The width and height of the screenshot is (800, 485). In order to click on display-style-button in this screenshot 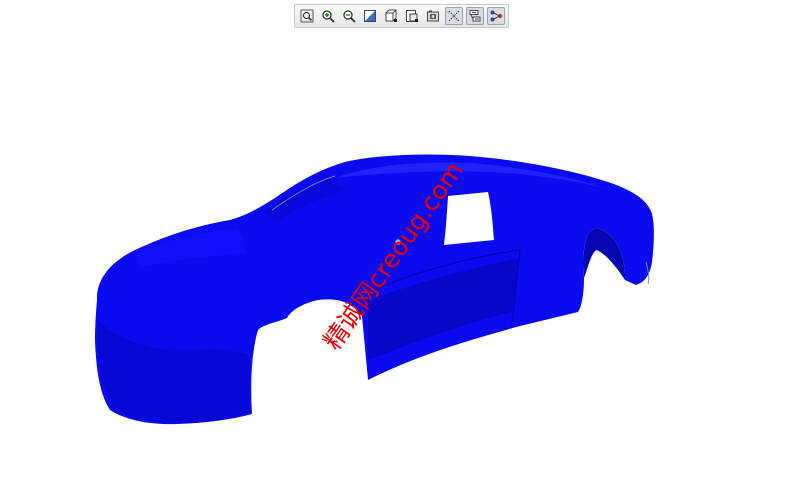, I will do `click(391, 16)`.